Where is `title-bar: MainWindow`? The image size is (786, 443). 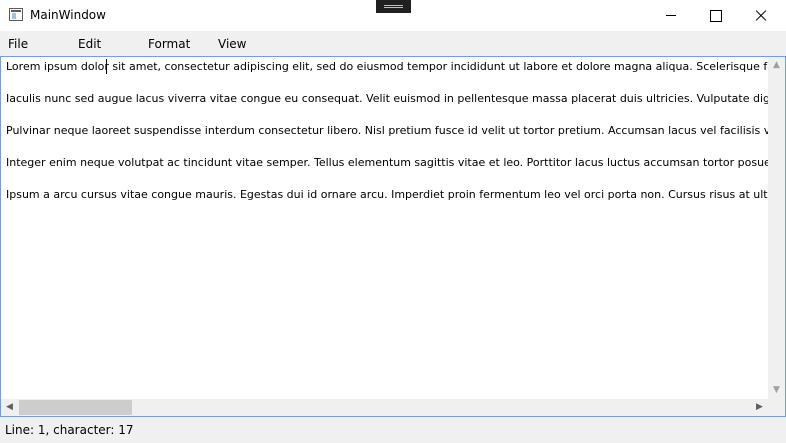 title-bar: MainWindow is located at coordinates (393, 15).